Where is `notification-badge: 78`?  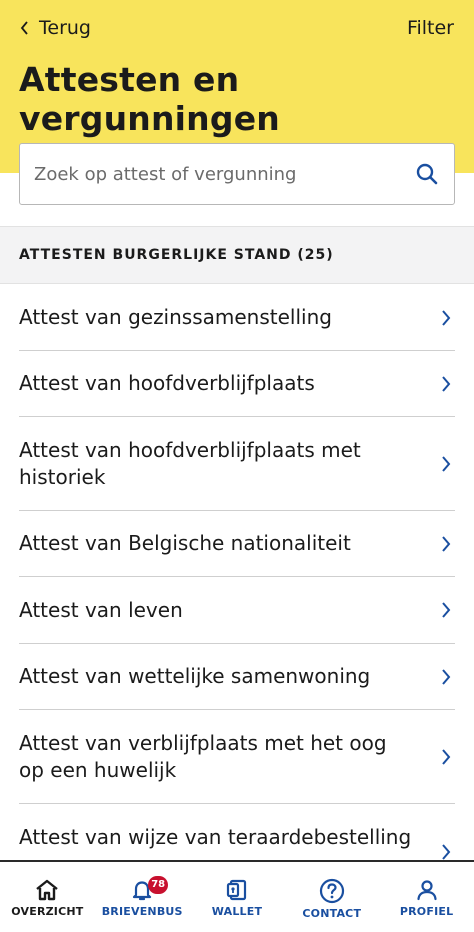
notification-badge: 78 is located at coordinates (158, 885).